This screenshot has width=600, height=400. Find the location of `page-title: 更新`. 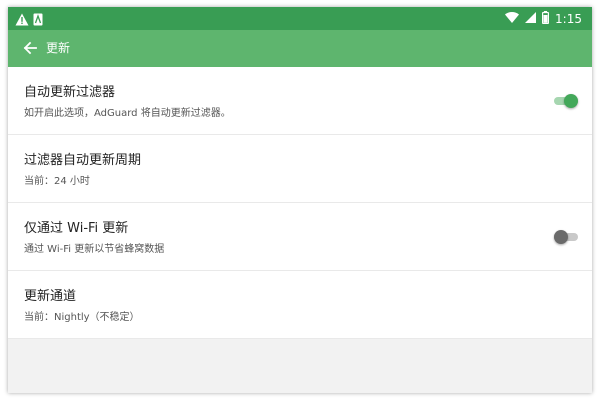

page-title: 更新 is located at coordinates (58, 48).